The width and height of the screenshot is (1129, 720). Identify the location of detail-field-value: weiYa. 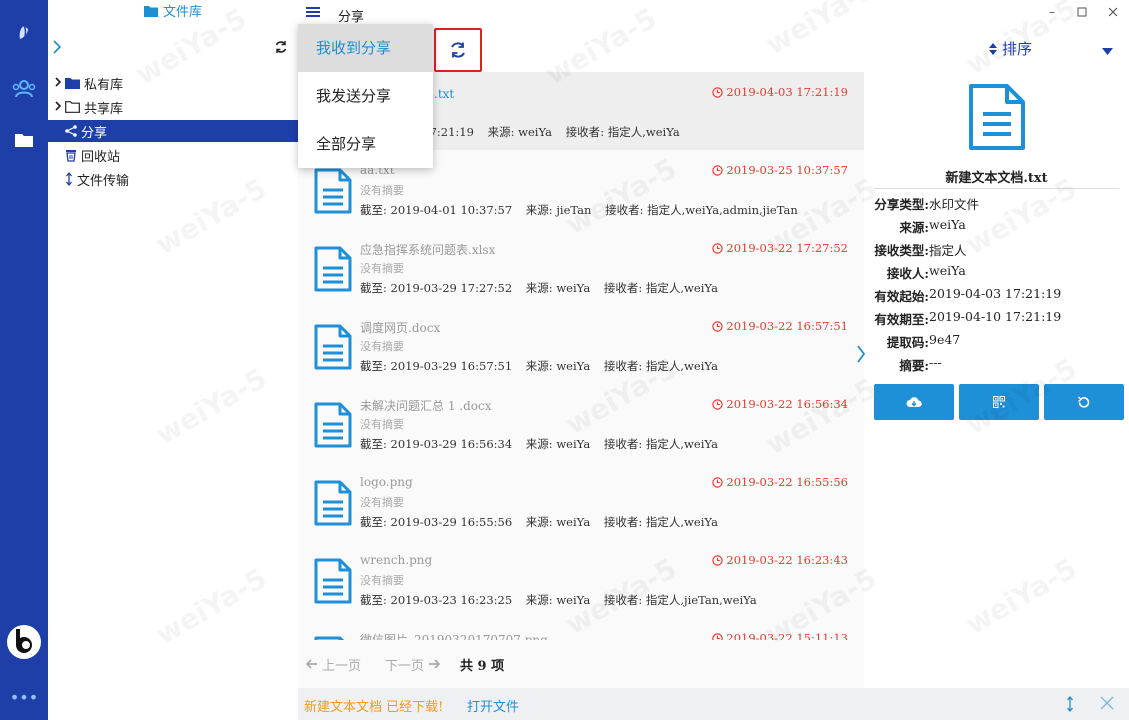
(947, 270).